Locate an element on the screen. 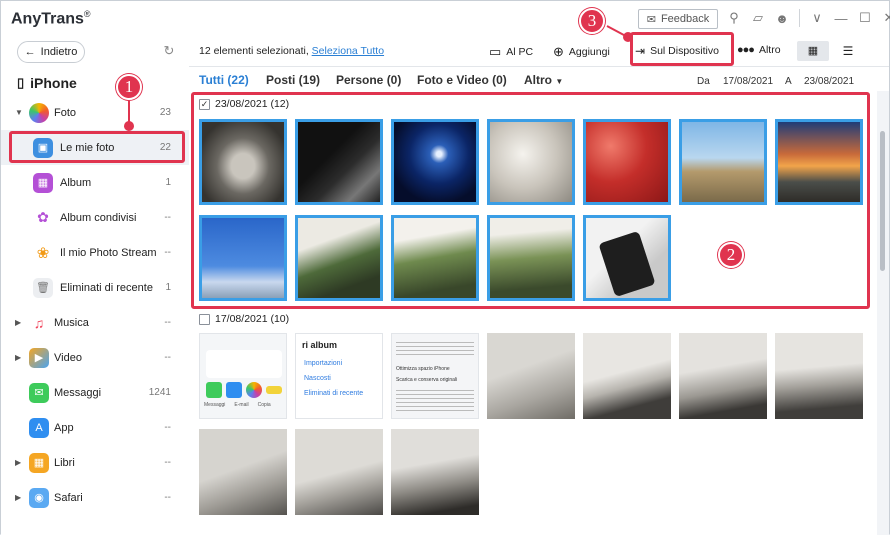  device-title: ▯ iPhone is located at coordinates (47, 83).